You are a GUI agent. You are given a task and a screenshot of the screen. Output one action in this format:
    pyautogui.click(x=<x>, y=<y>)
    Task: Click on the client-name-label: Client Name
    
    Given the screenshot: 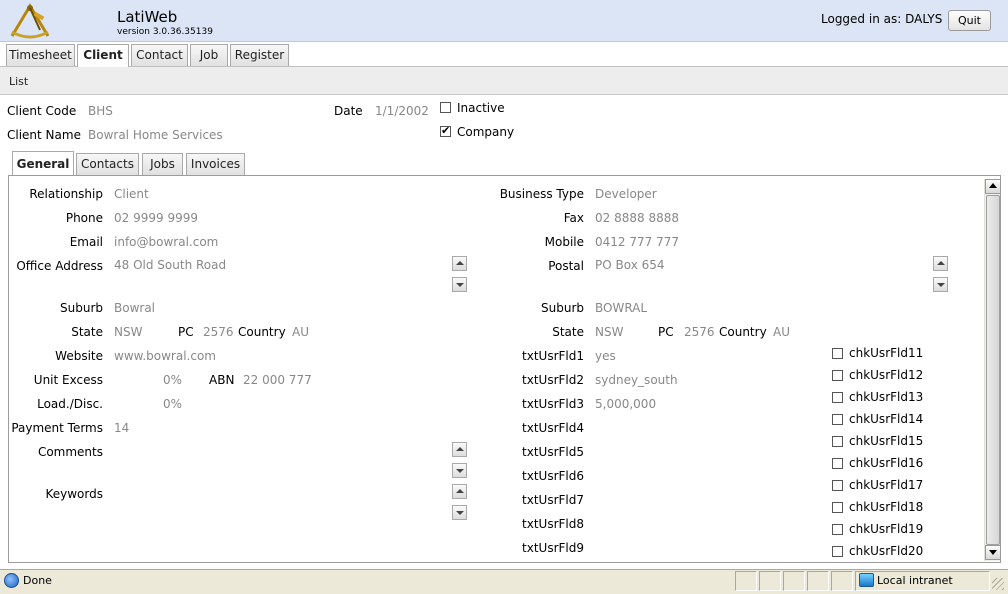 What is the action you would take?
    pyautogui.click(x=44, y=135)
    